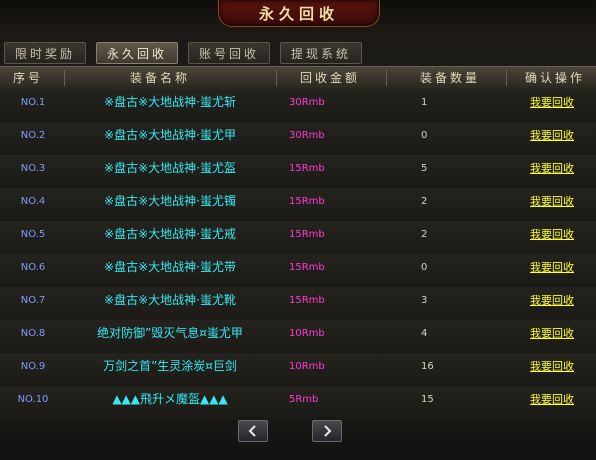 This screenshot has width=596, height=460. I want to click on chevron-left-icon, so click(252, 431).